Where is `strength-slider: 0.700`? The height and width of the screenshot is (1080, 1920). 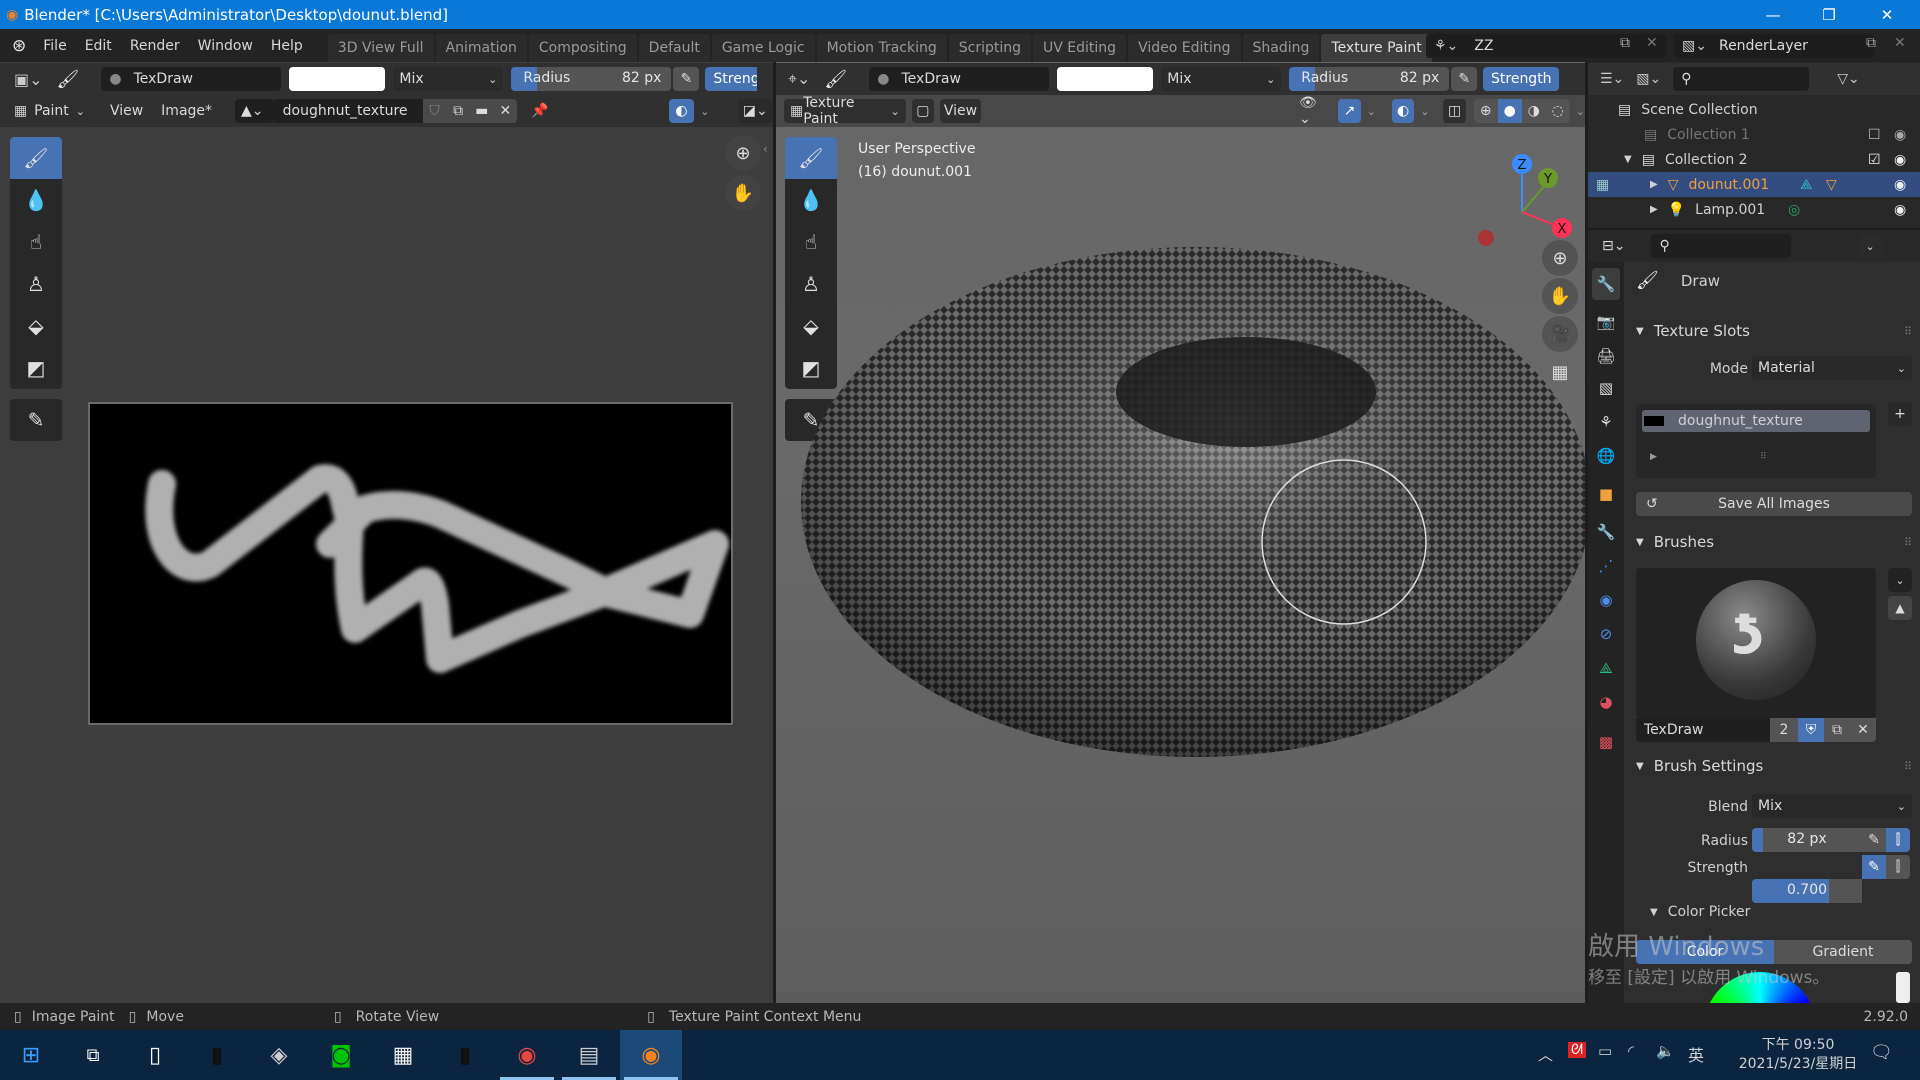 strength-slider: 0.700 is located at coordinates (1807, 891).